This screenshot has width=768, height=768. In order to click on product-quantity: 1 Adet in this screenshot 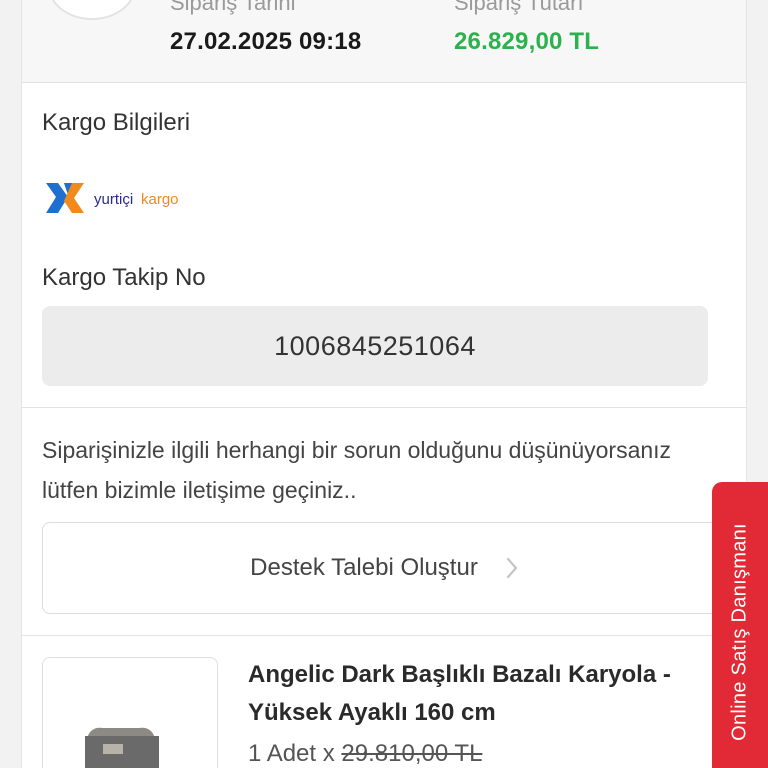, I will do `click(282, 753)`.